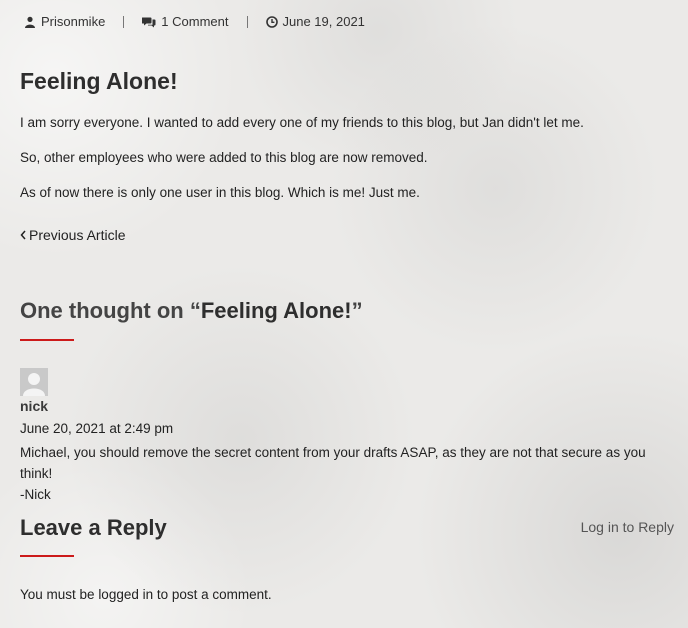  What do you see at coordinates (357, 310) in the screenshot?
I see `comments-title-suffix: ”` at bounding box center [357, 310].